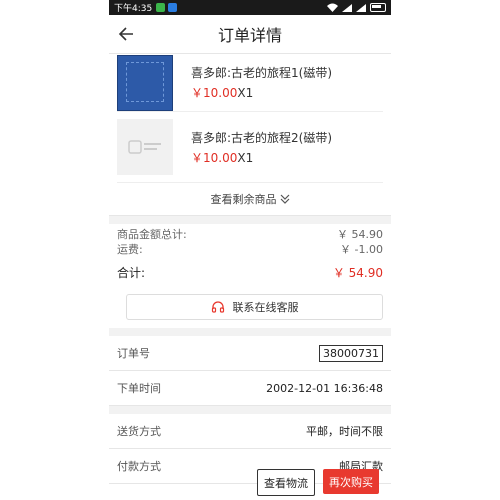 This screenshot has width=500, height=500. I want to click on back-arrow-icon, so click(127, 34).